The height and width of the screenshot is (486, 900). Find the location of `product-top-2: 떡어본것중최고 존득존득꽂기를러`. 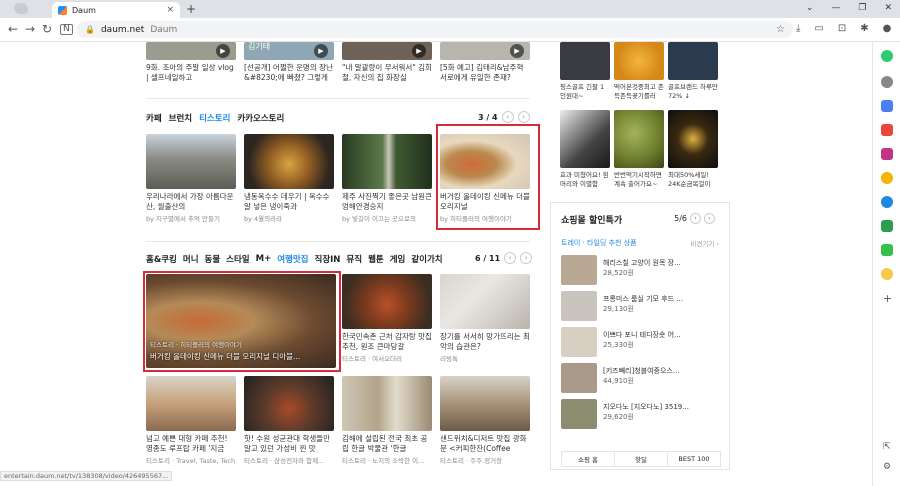

product-top-2: 떡어본것중최고 존득존득꽂기를러 is located at coordinates (639, 72).